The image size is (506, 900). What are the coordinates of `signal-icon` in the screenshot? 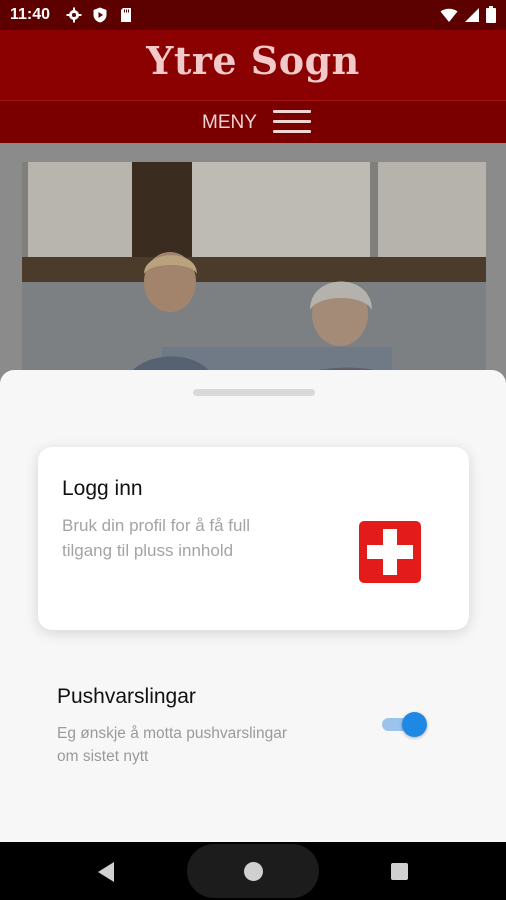 It's located at (472, 14).